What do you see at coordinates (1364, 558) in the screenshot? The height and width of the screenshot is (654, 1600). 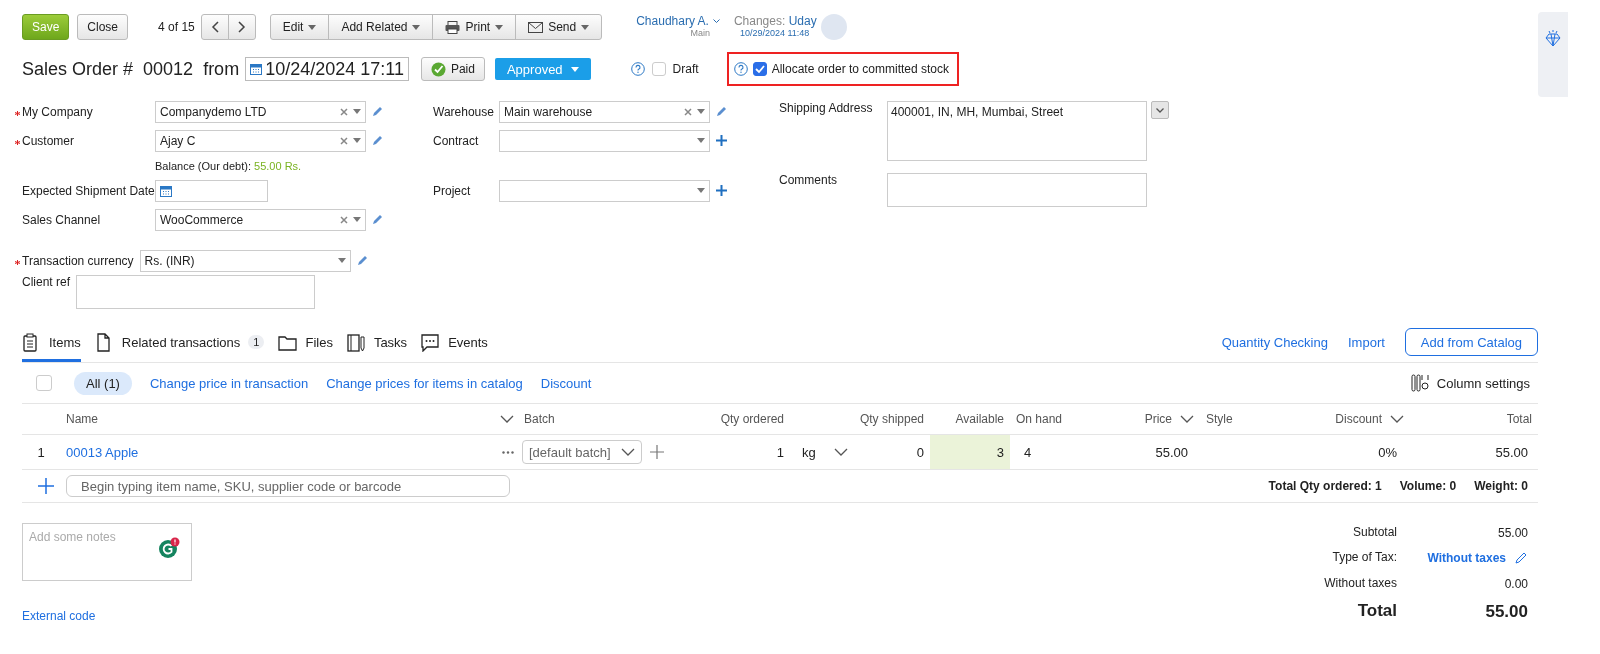 I see `summary-label: Type of Tax:` at bounding box center [1364, 558].